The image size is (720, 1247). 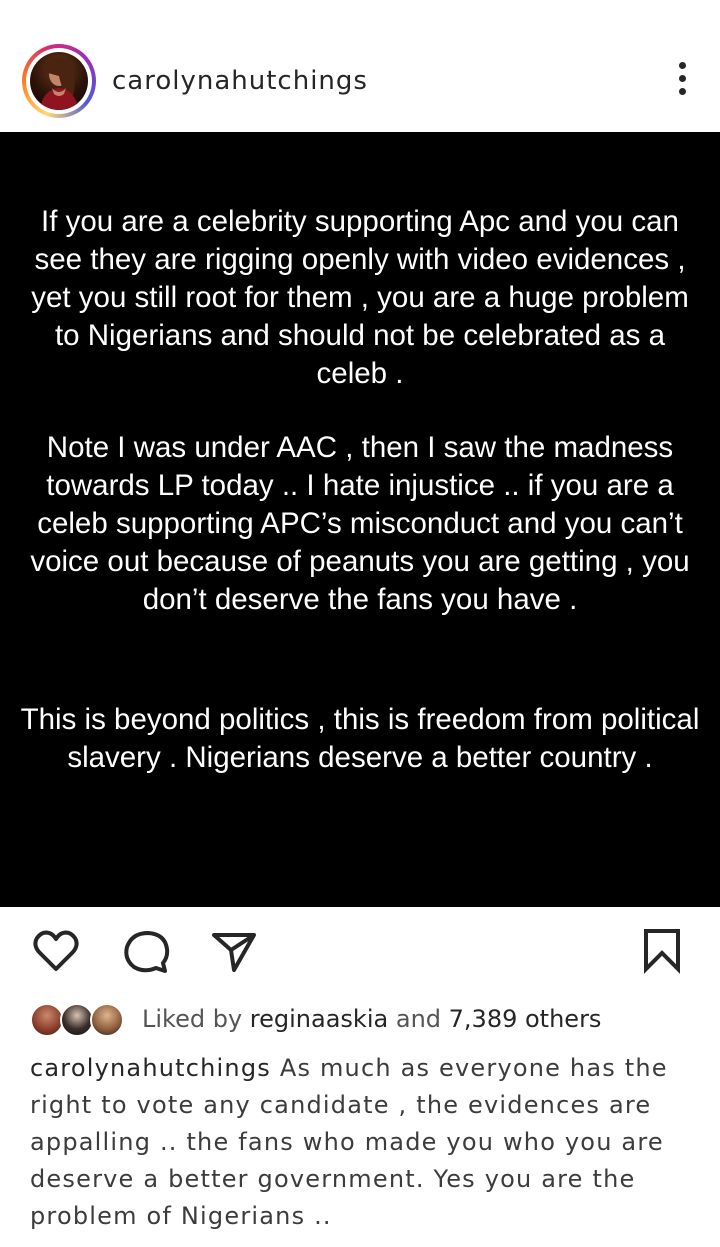 I want to click on avatar-border, so click(x=59, y=81).